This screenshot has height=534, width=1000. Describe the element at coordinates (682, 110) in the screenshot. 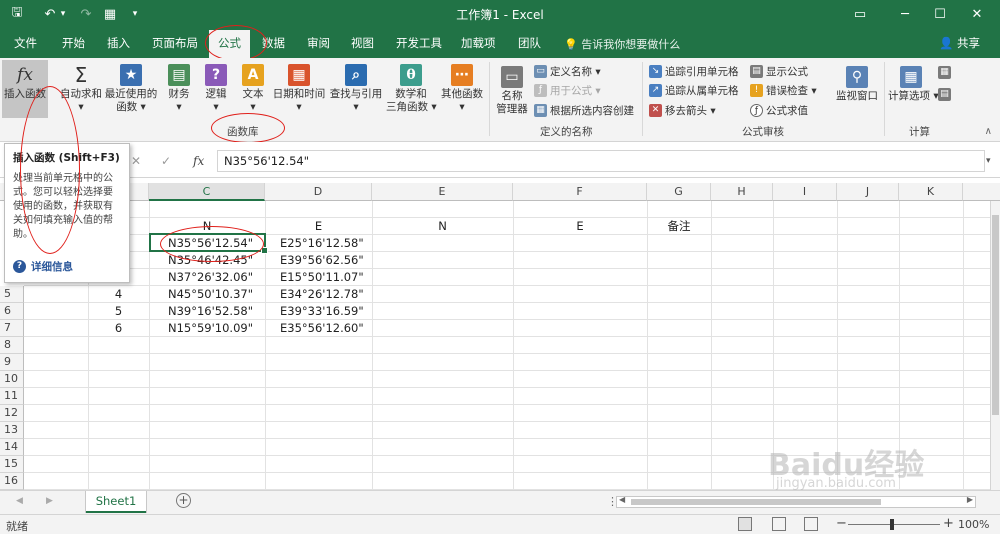

I see `remove-arrows-button: ✕ 移去箭头 ▾` at that location.